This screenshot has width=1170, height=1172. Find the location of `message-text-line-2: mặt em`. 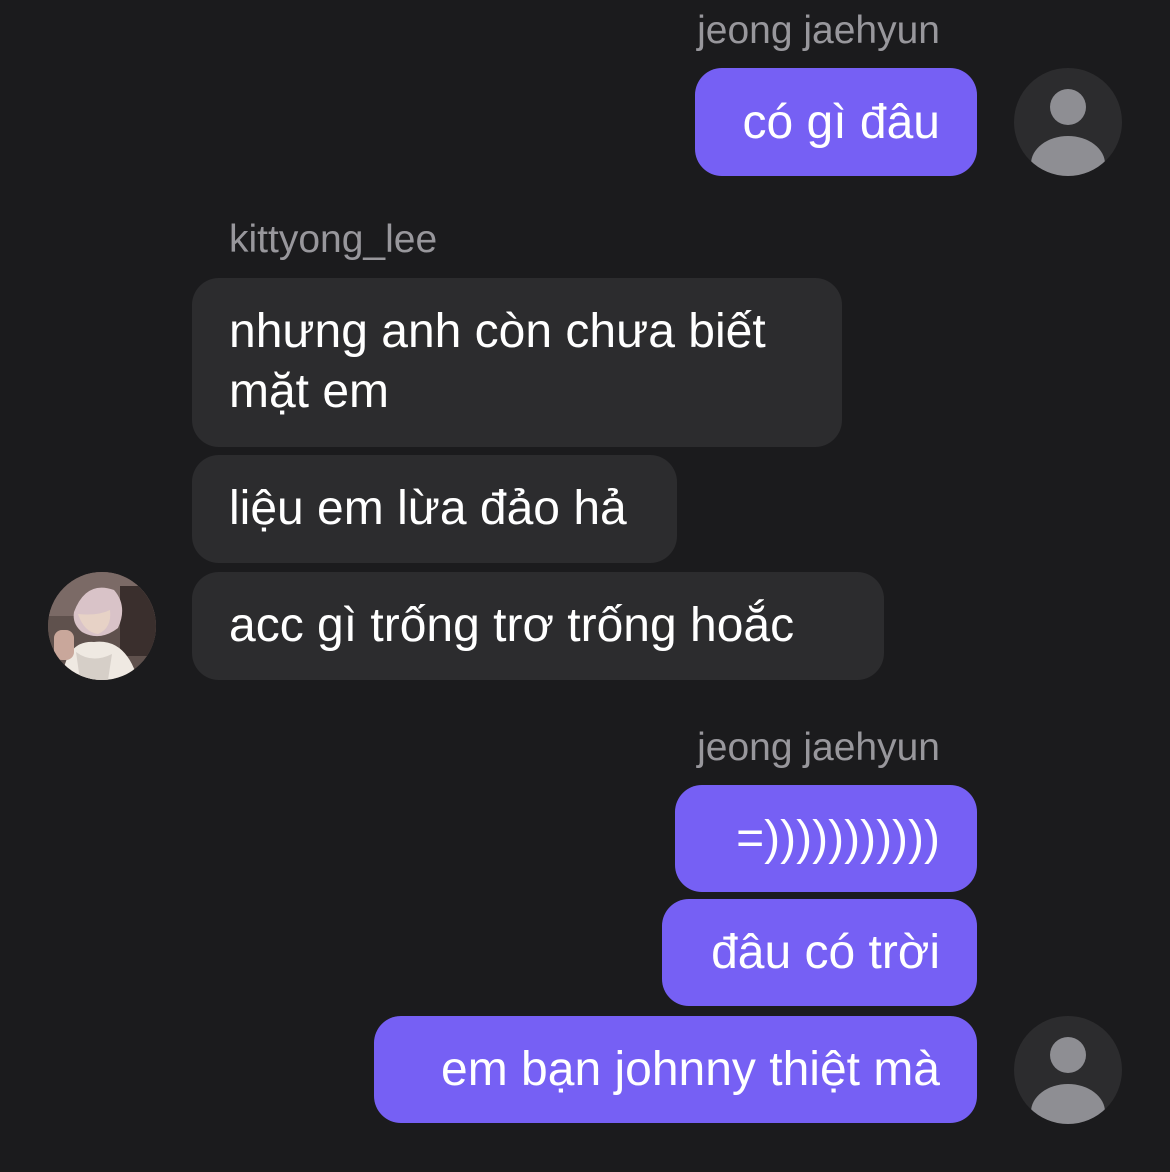

message-text-line-2: mặt em is located at coordinates (309, 391).